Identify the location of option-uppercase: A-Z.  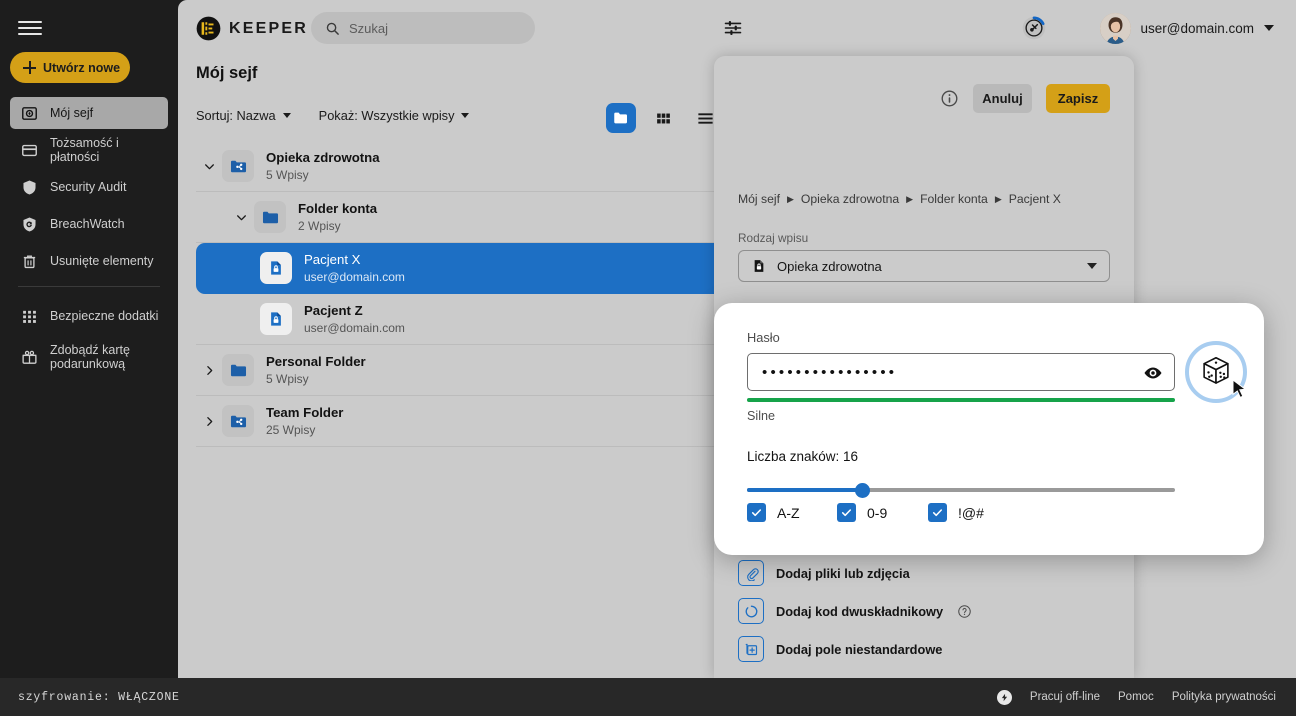
(792, 512).